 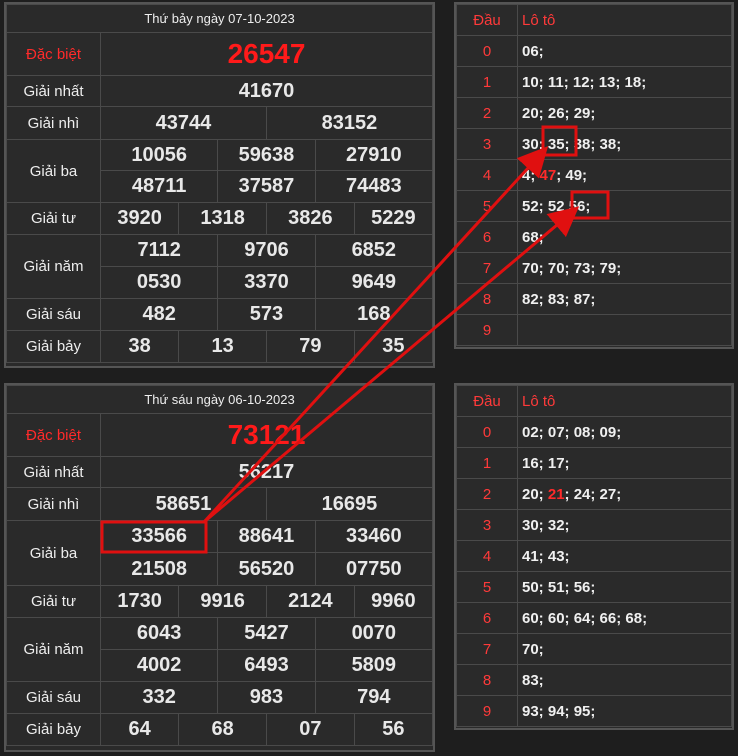 What do you see at coordinates (624, 525) in the screenshot?
I see `loto-values: 30; 32;` at bounding box center [624, 525].